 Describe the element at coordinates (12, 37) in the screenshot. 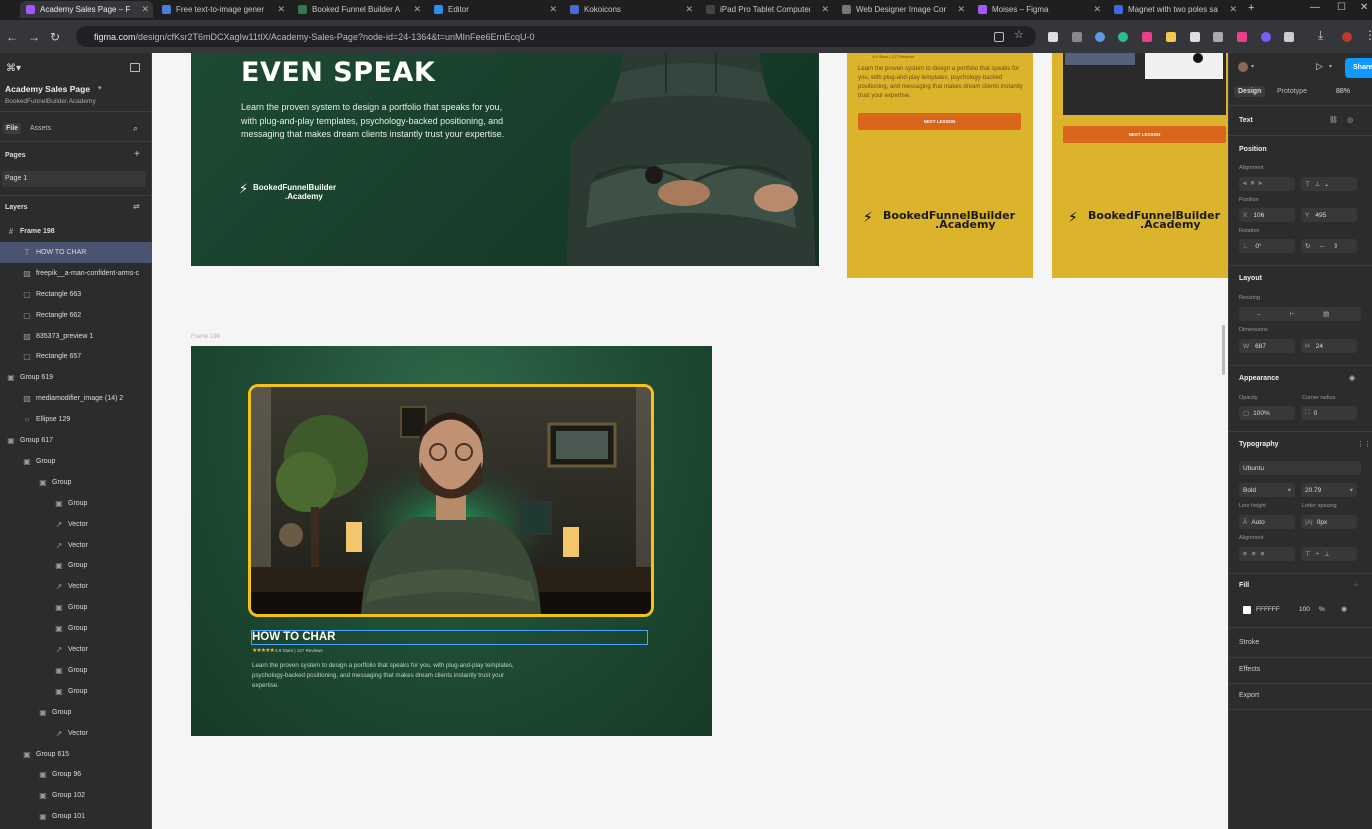

I see `back-arrow-icon: ←` at that location.